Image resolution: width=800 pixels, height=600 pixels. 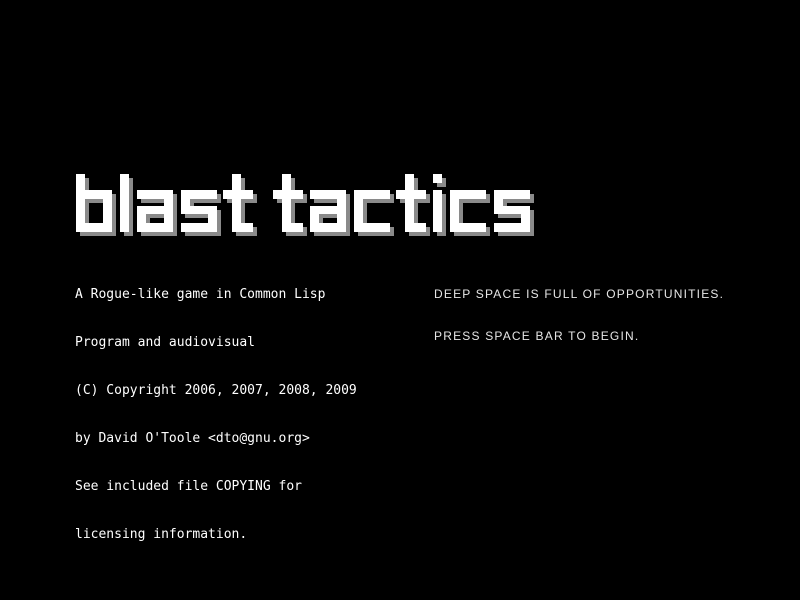 What do you see at coordinates (216, 390) in the screenshot?
I see `credits-line: (C) Copyright 2006, 2007, 2008, 2009` at bounding box center [216, 390].